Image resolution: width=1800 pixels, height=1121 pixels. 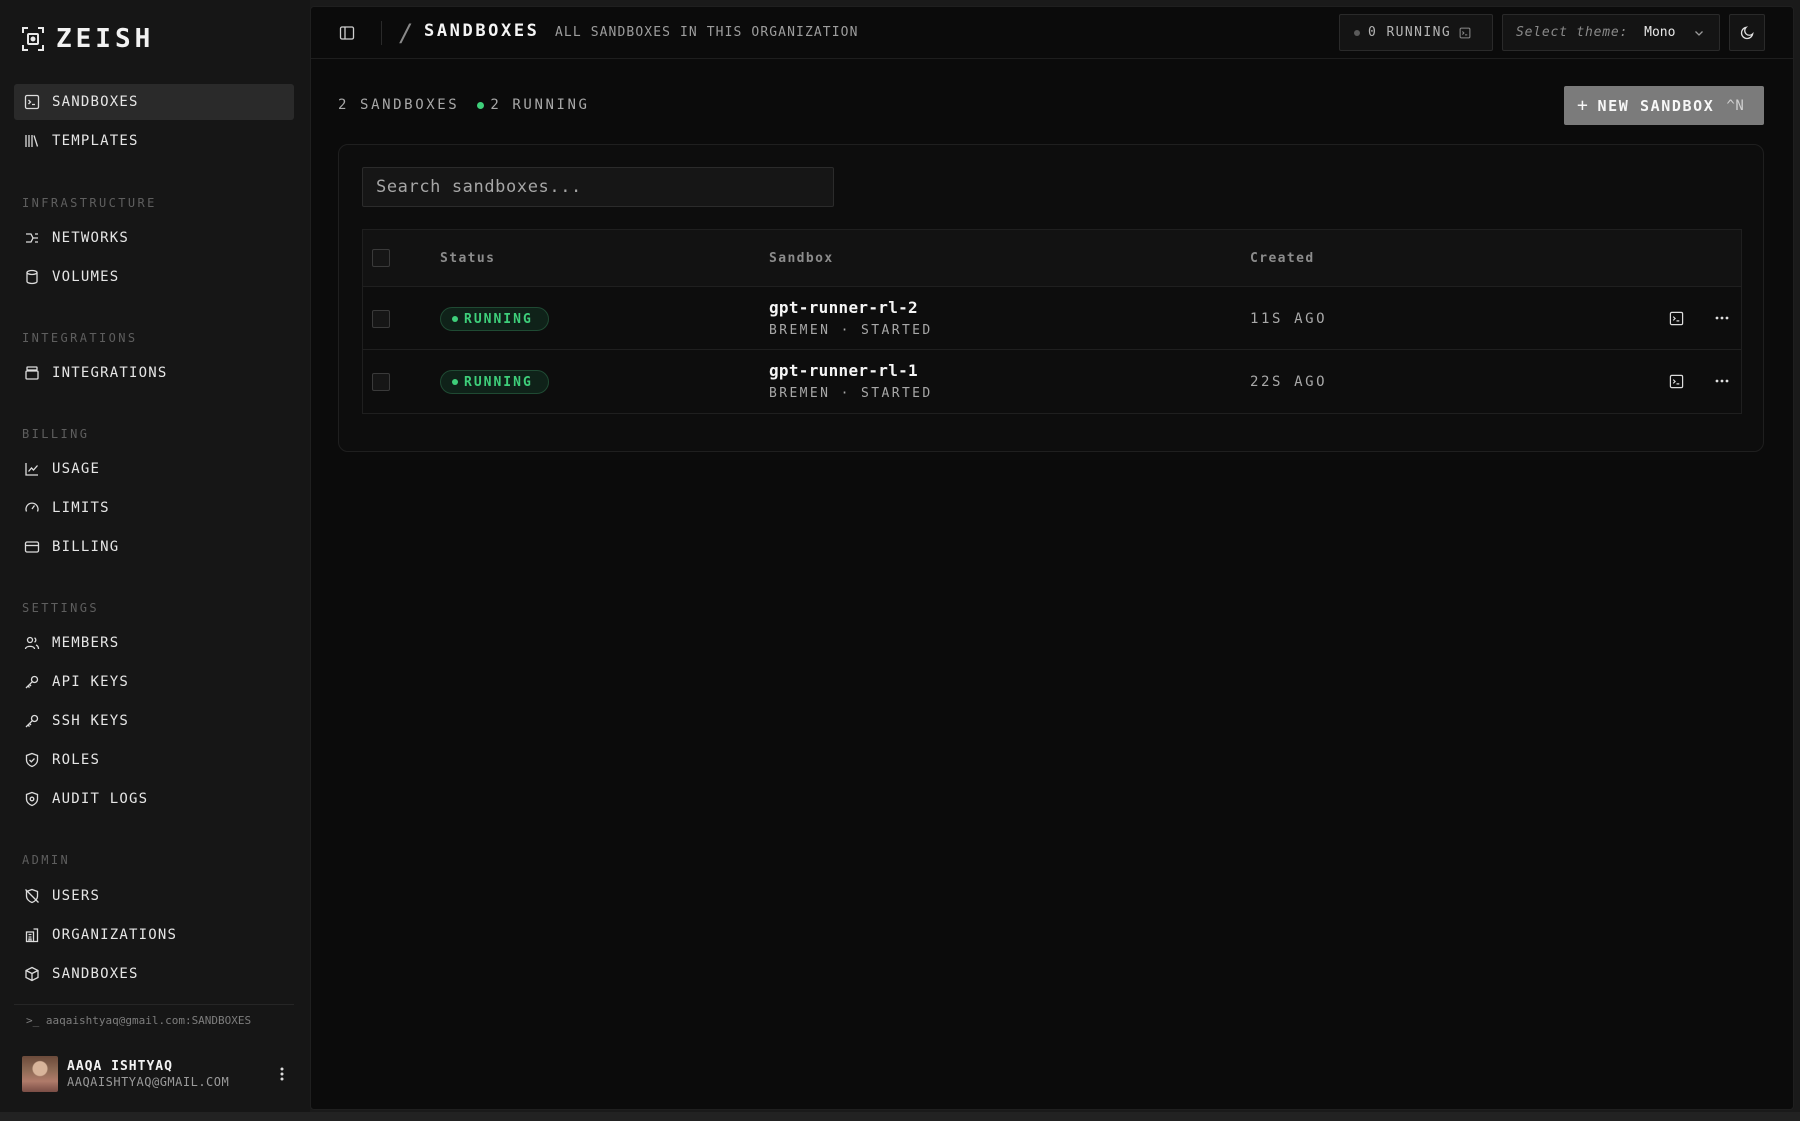 I want to click on more-vertical-icon, so click(x=282, y=1074).